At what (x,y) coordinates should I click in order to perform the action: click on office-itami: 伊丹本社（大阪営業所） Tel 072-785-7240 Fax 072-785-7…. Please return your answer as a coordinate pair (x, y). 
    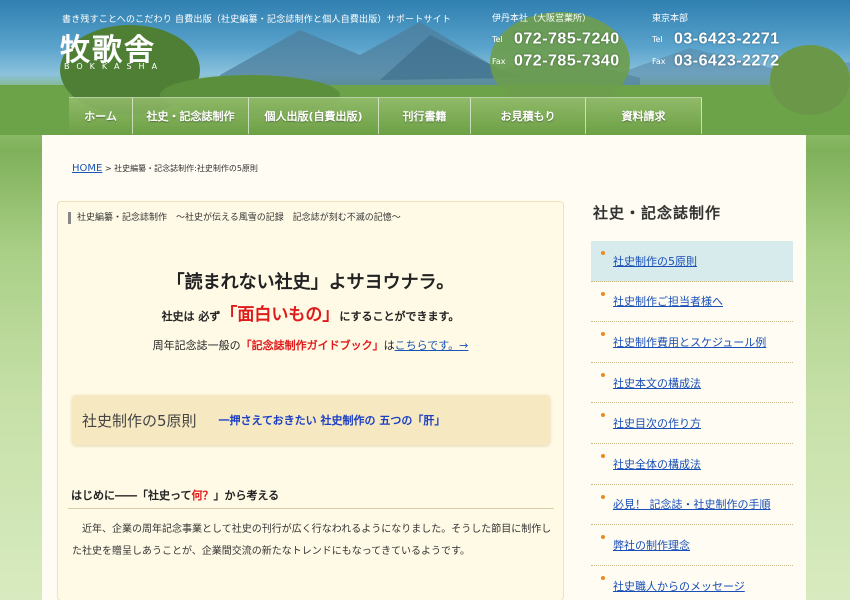
    Looking at the image, I should click on (567, 42).